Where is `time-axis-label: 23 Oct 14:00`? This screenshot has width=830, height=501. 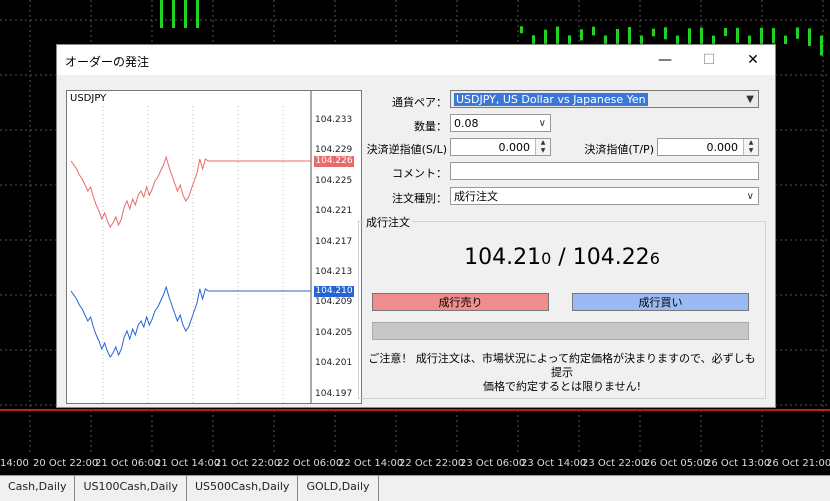
time-axis-label: 23 Oct 14:00 is located at coordinates (554, 463).